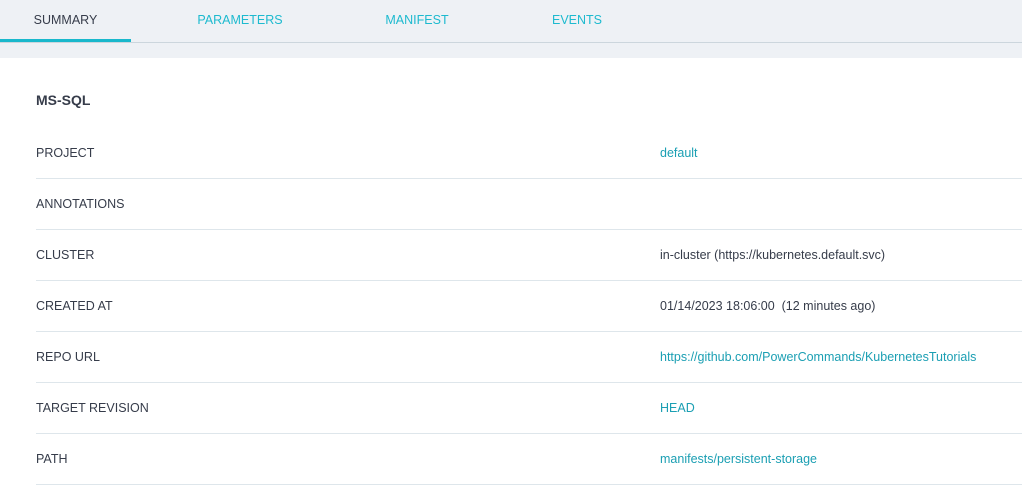 This screenshot has width=1022, height=486. What do you see at coordinates (68, 357) in the screenshot?
I see `row-label: REPO URL` at bounding box center [68, 357].